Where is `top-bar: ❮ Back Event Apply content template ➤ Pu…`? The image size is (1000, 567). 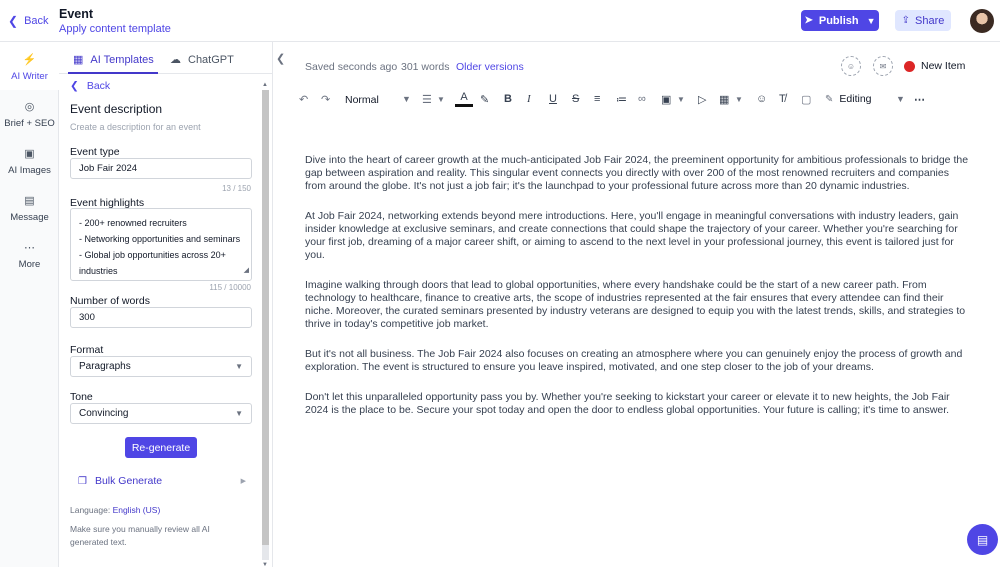
top-bar: ❮ Back Event Apply content template ➤ Pu… is located at coordinates (500, 21).